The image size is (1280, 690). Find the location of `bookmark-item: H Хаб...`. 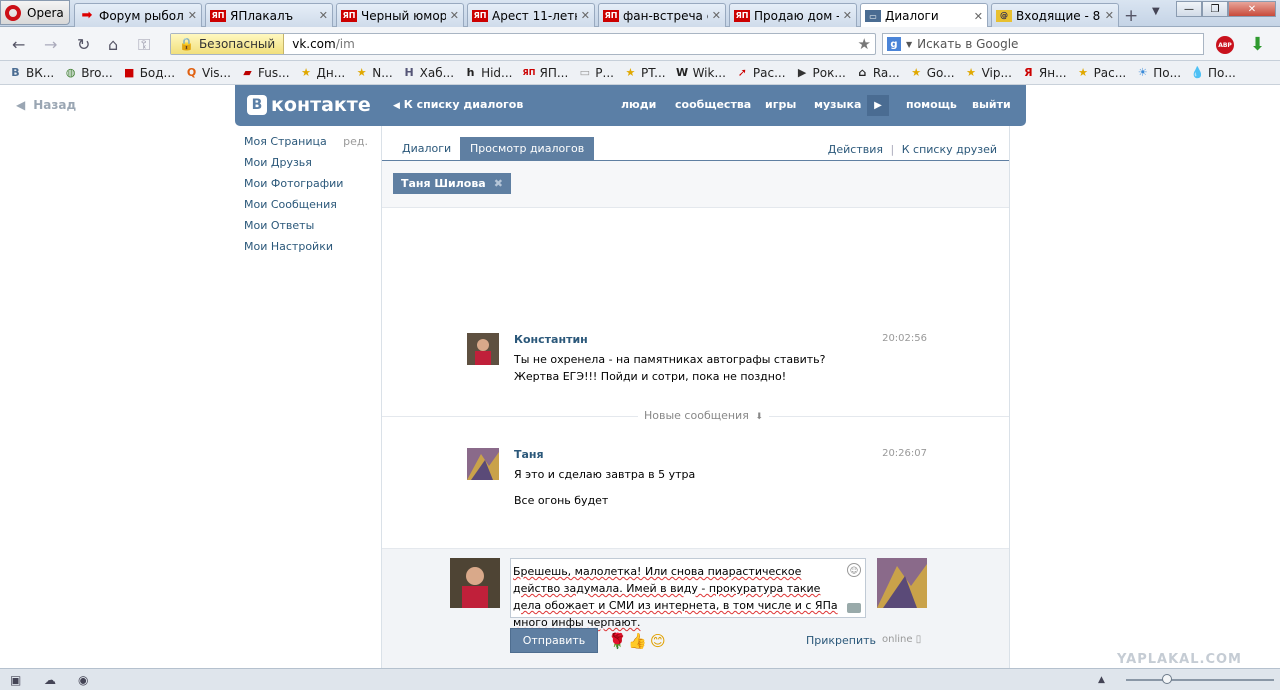

bookmark-item: H Хаб... is located at coordinates (428, 73).